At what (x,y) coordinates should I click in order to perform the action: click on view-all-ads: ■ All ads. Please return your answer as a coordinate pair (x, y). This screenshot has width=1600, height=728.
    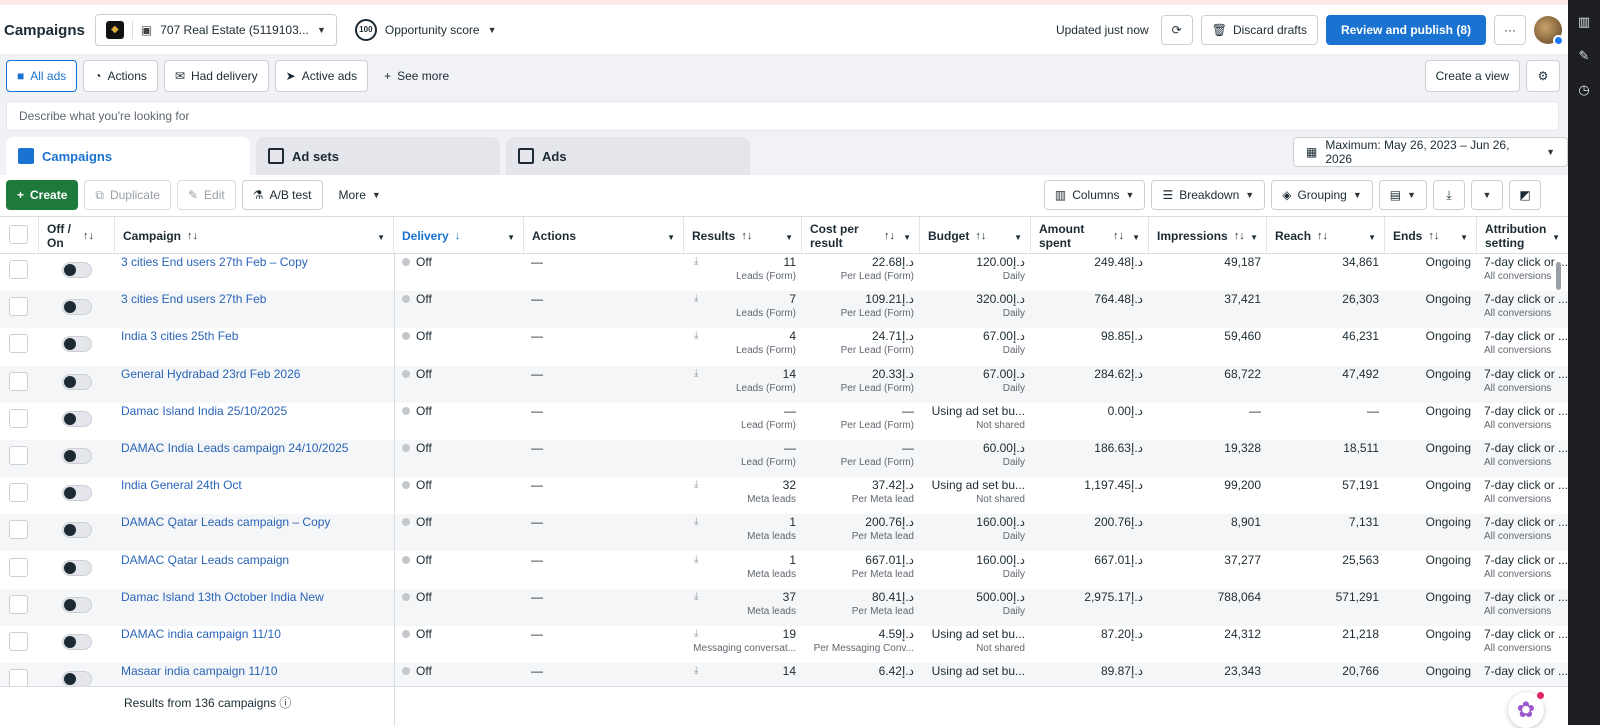
    Looking at the image, I should click on (42, 76).